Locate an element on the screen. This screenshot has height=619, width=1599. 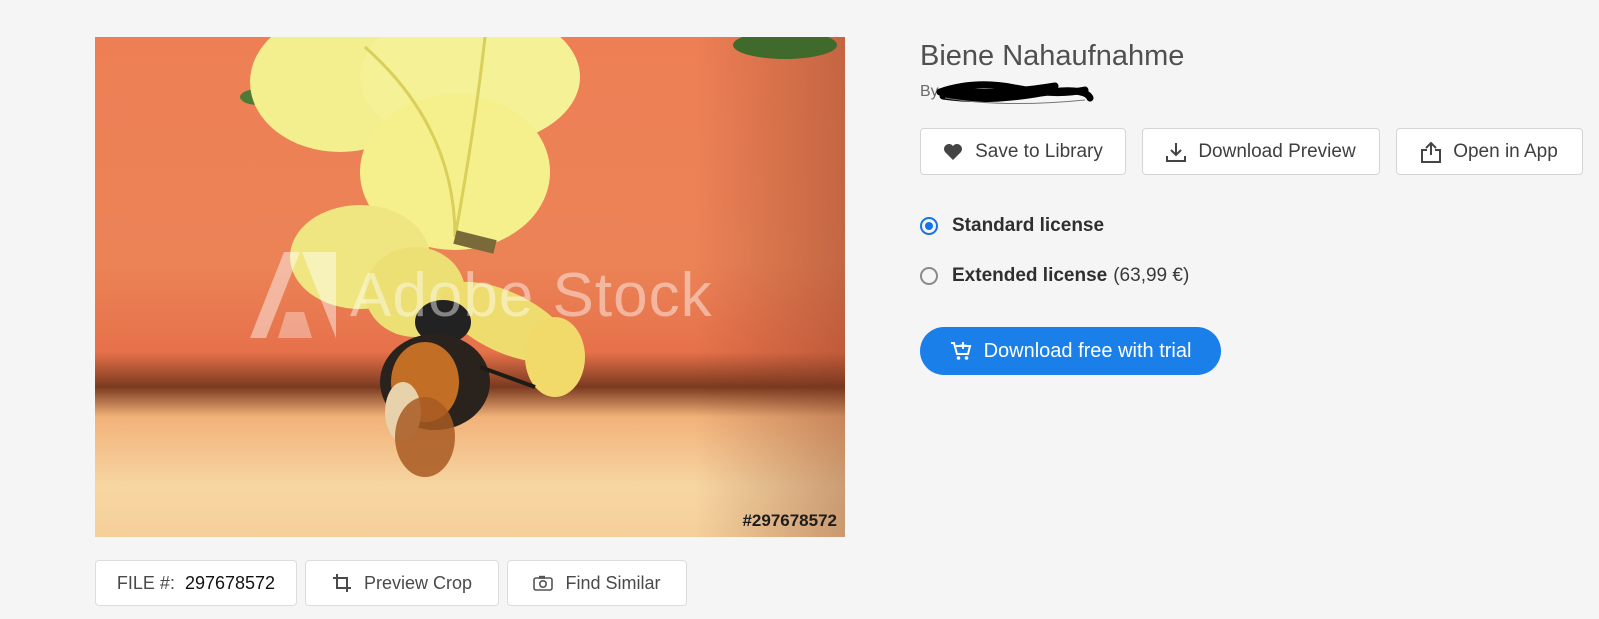
download-free-trial-button: Download free with trial is located at coordinates (1070, 351).